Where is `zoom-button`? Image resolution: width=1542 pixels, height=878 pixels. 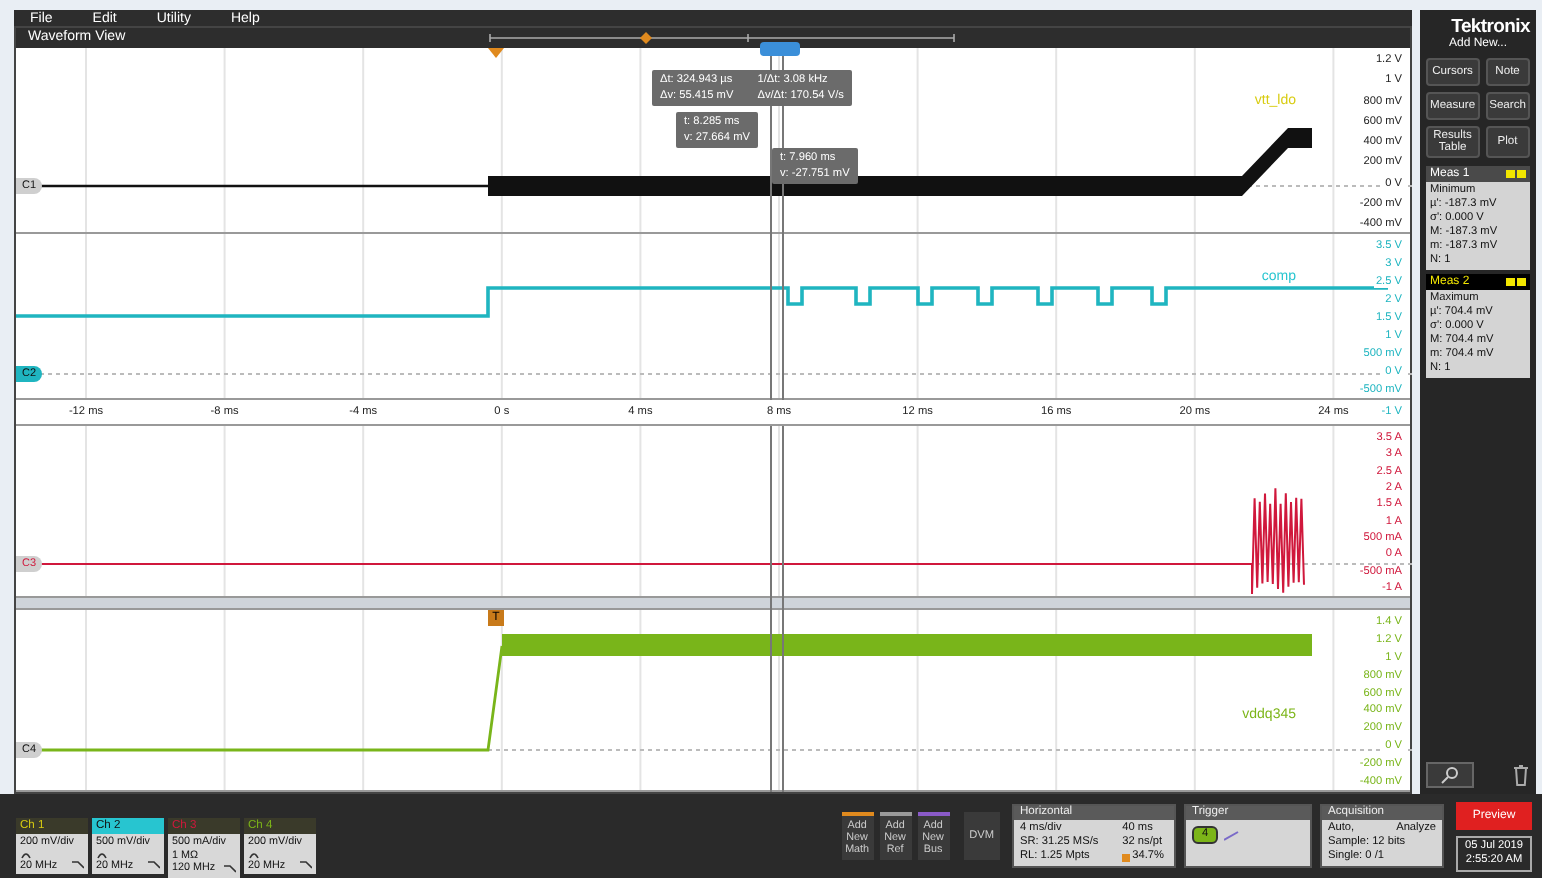
zoom-button is located at coordinates (1450, 775).